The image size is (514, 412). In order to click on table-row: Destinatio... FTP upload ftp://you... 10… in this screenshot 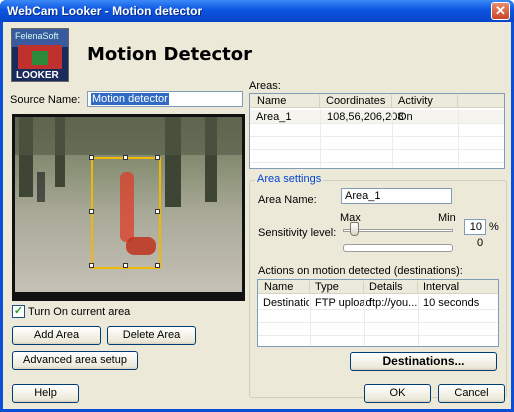, I will do `click(378, 302)`.